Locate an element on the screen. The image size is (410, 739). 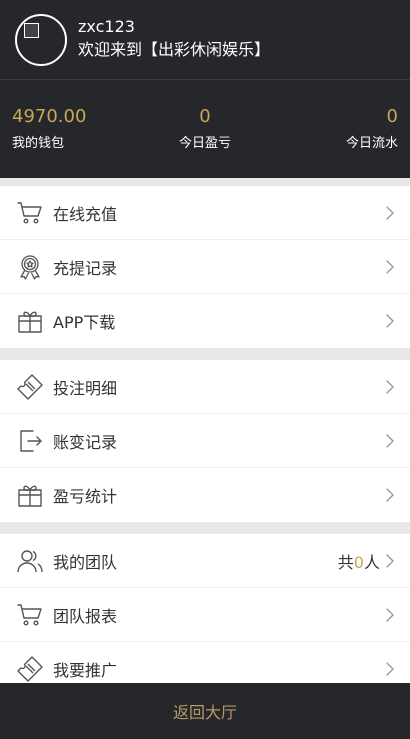
back-to-lobby-label: 返回大厅 is located at coordinates (204, 712).